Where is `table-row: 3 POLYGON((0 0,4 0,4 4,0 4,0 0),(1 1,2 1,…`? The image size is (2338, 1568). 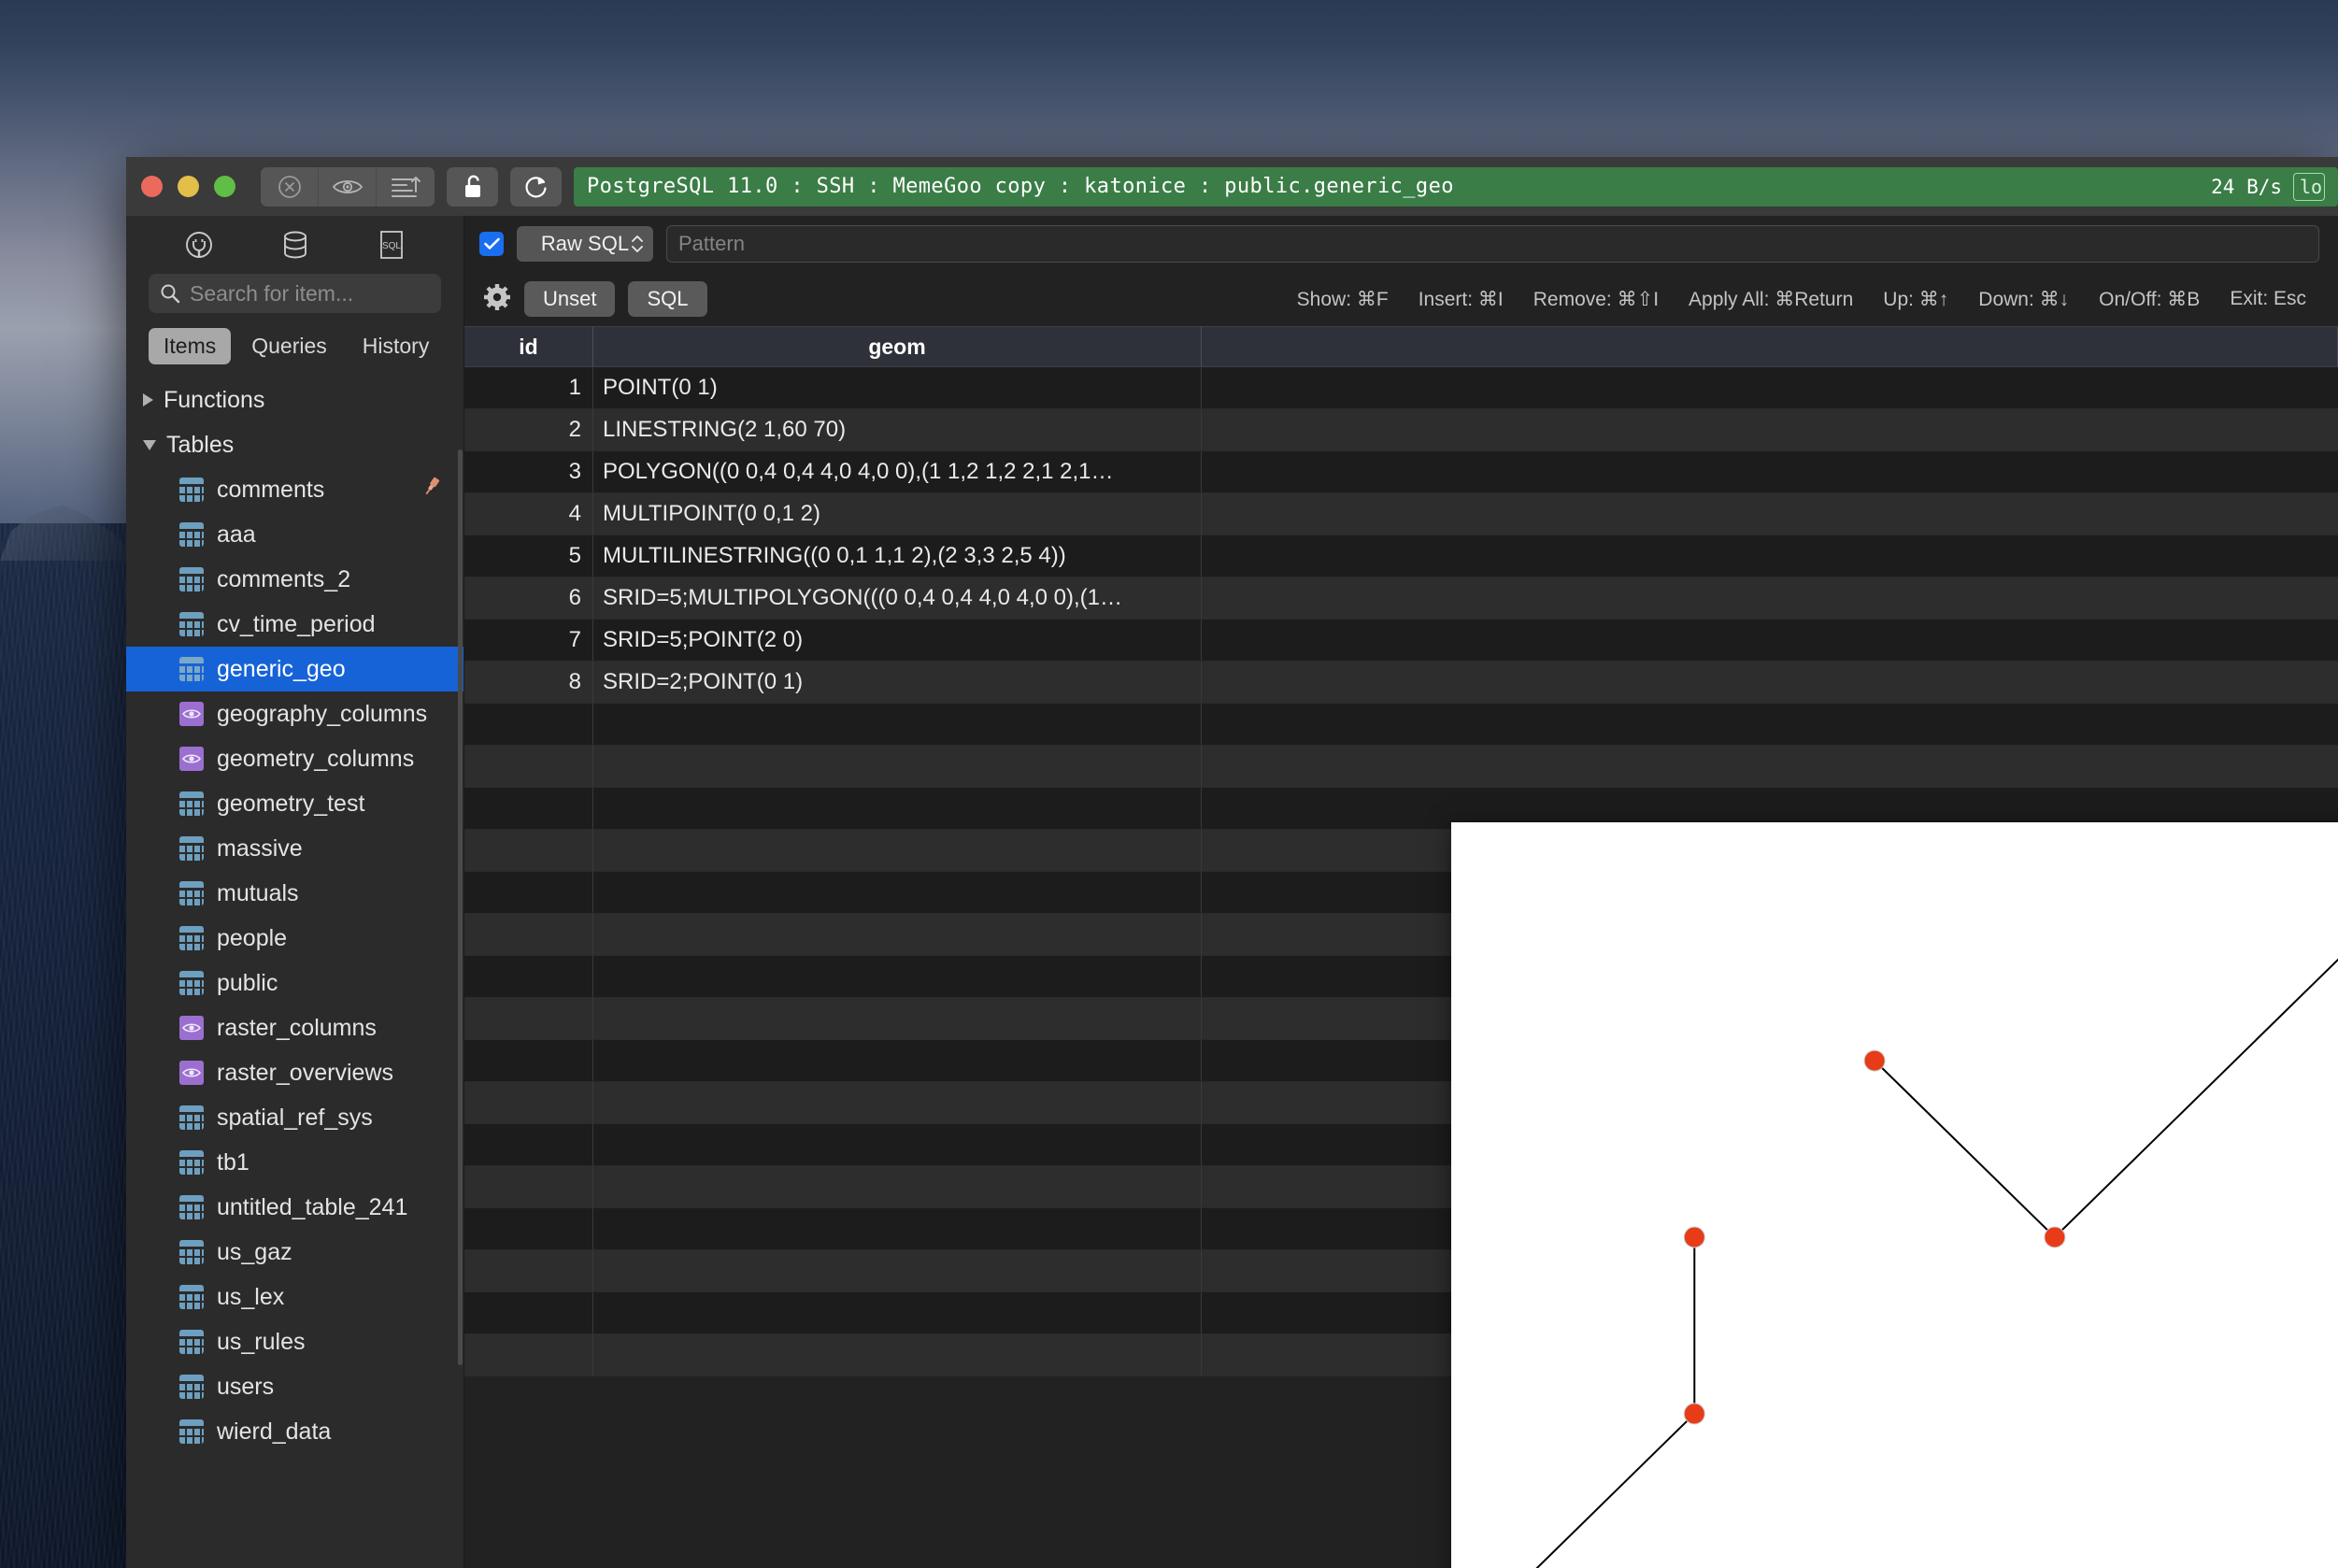
table-row: 3 POLYGON((0 0,4 0,4 4,0 4,0 0),(1 1,2 1,… is located at coordinates (1401, 472).